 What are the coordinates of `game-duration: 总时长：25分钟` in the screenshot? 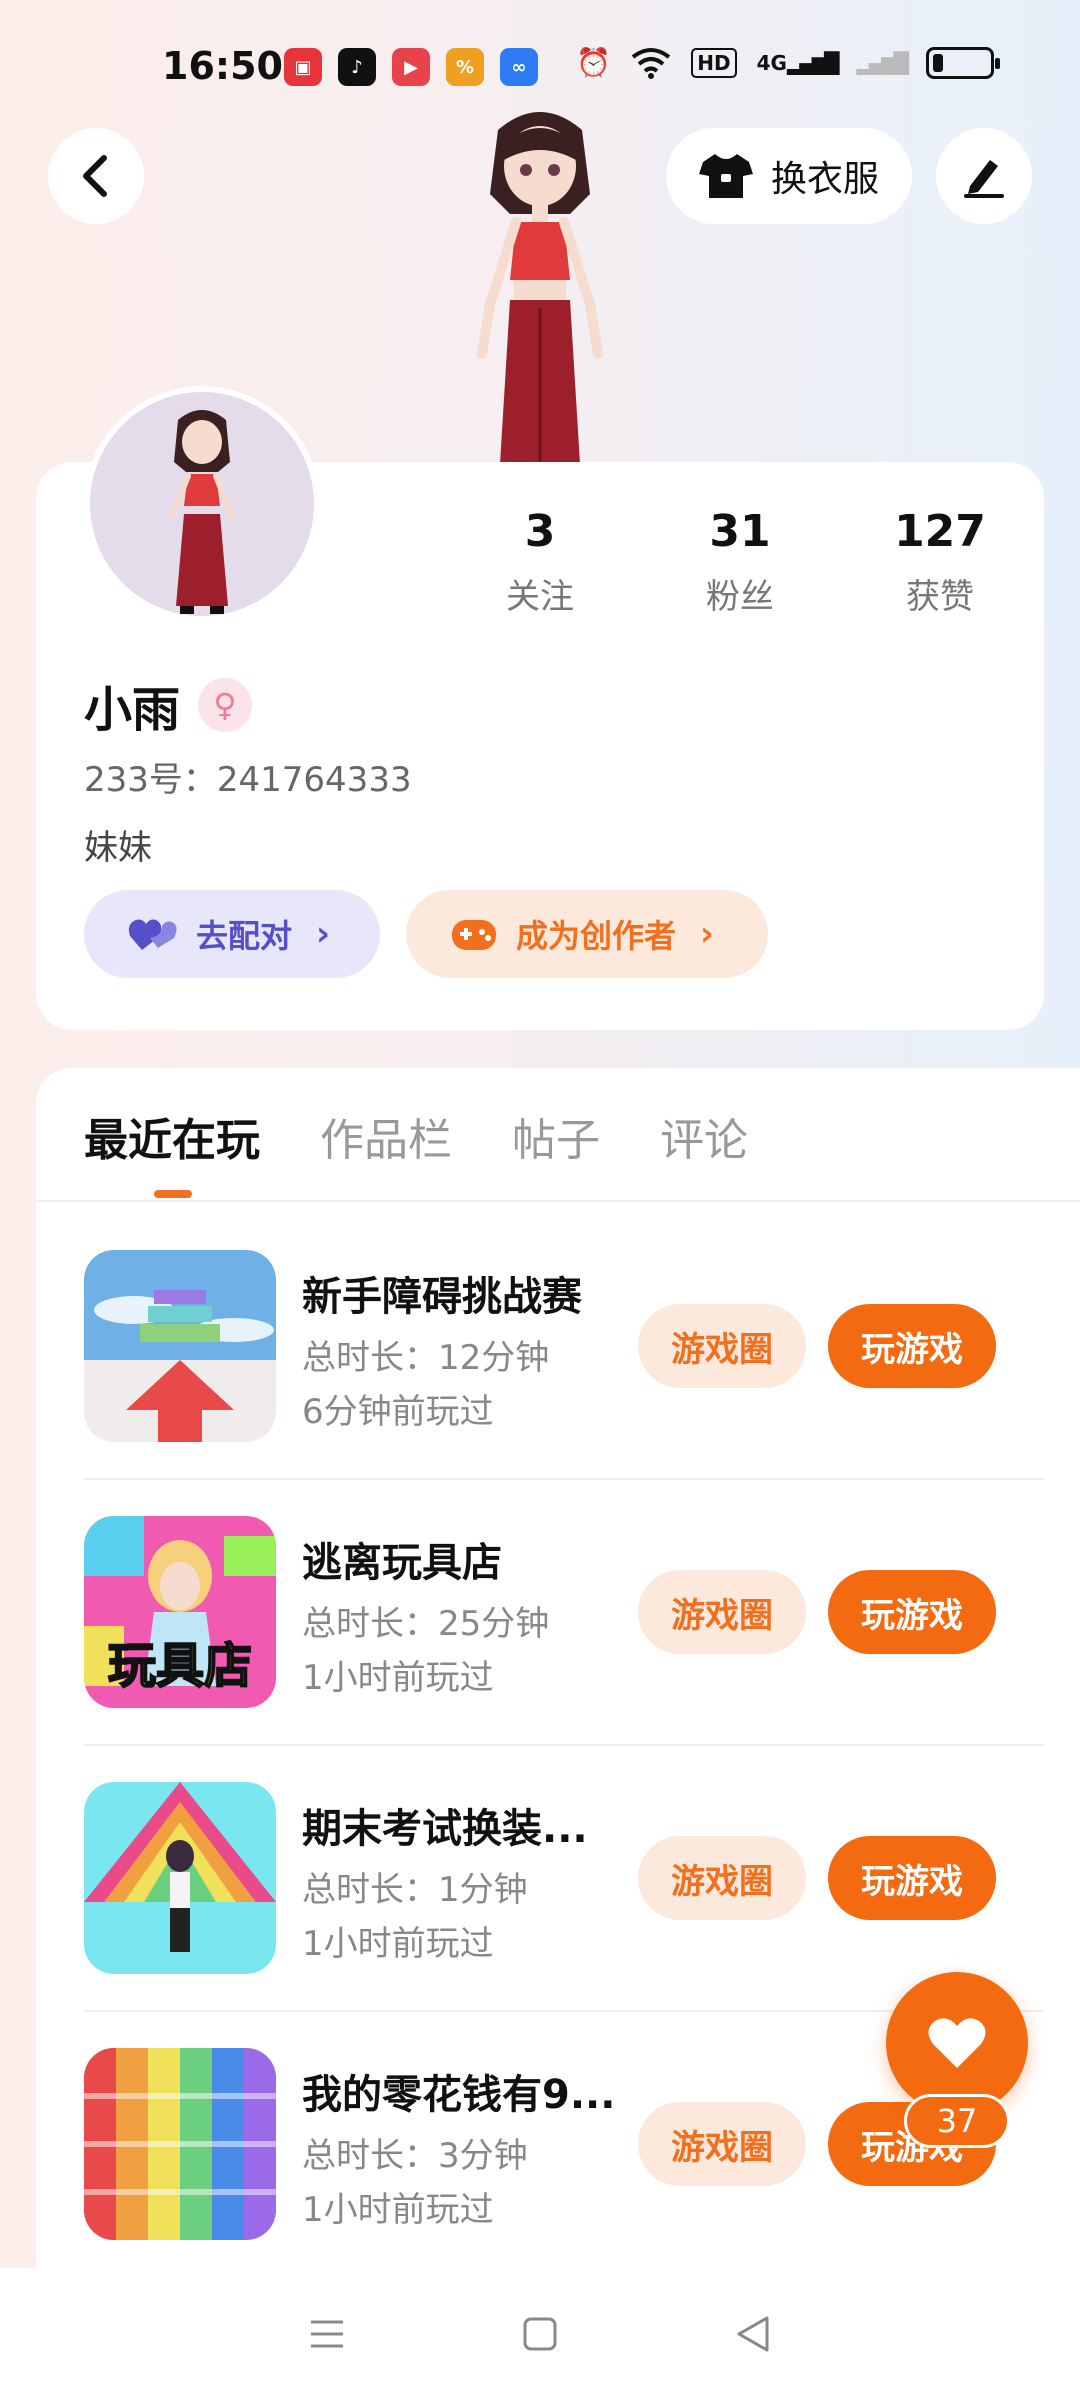 It's located at (426, 1624).